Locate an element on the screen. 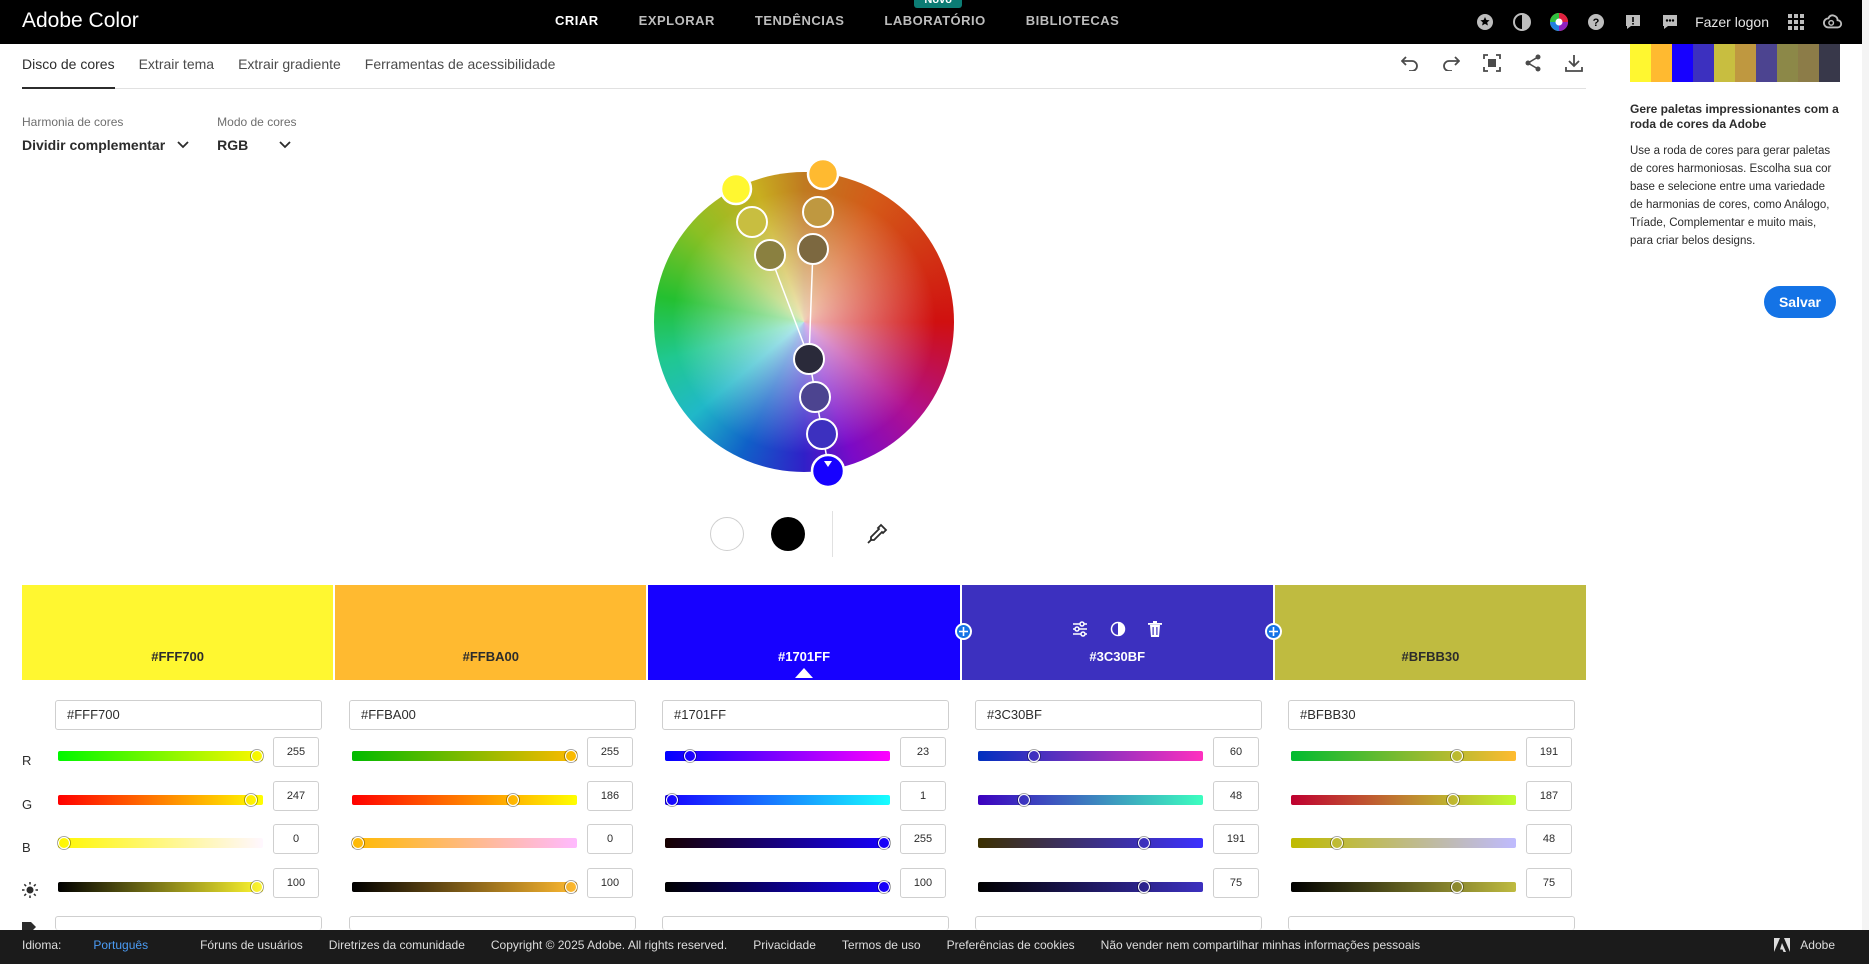 This screenshot has width=1869, height=964. nav-tendencias: TENDÊNCIAS is located at coordinates (800, 22).